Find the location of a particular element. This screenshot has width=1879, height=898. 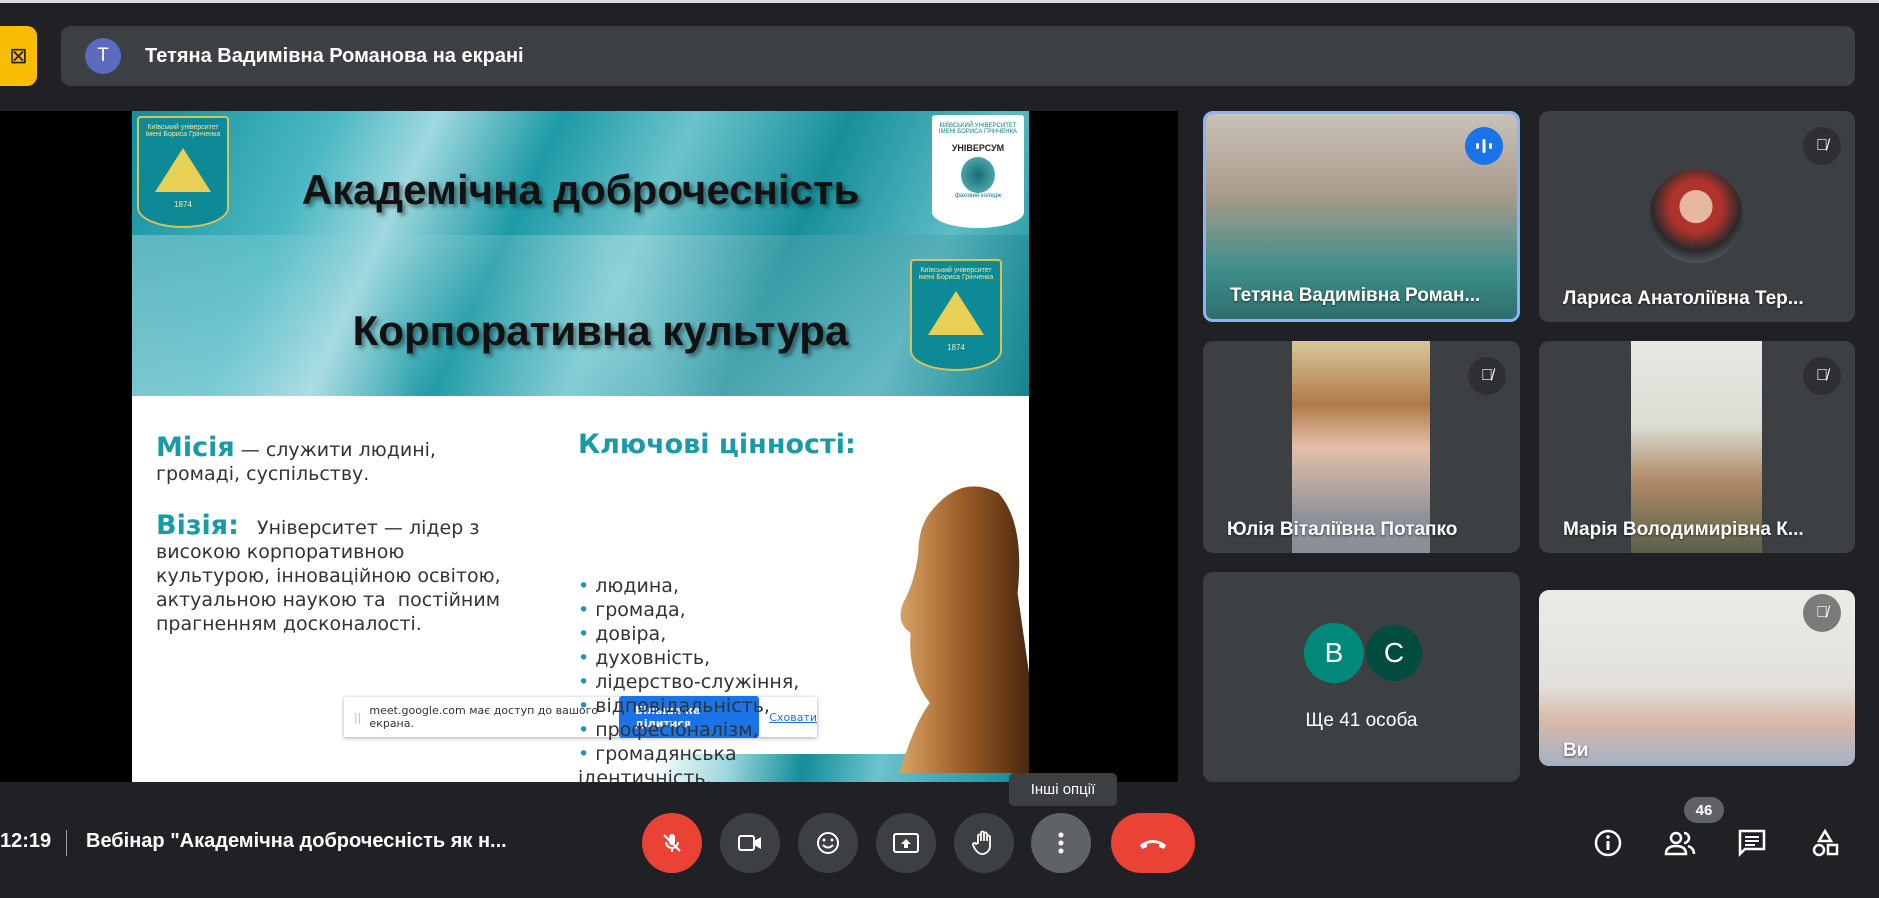

more-participants-label: Ще 41 особа is located at coordinates (1361, 720).